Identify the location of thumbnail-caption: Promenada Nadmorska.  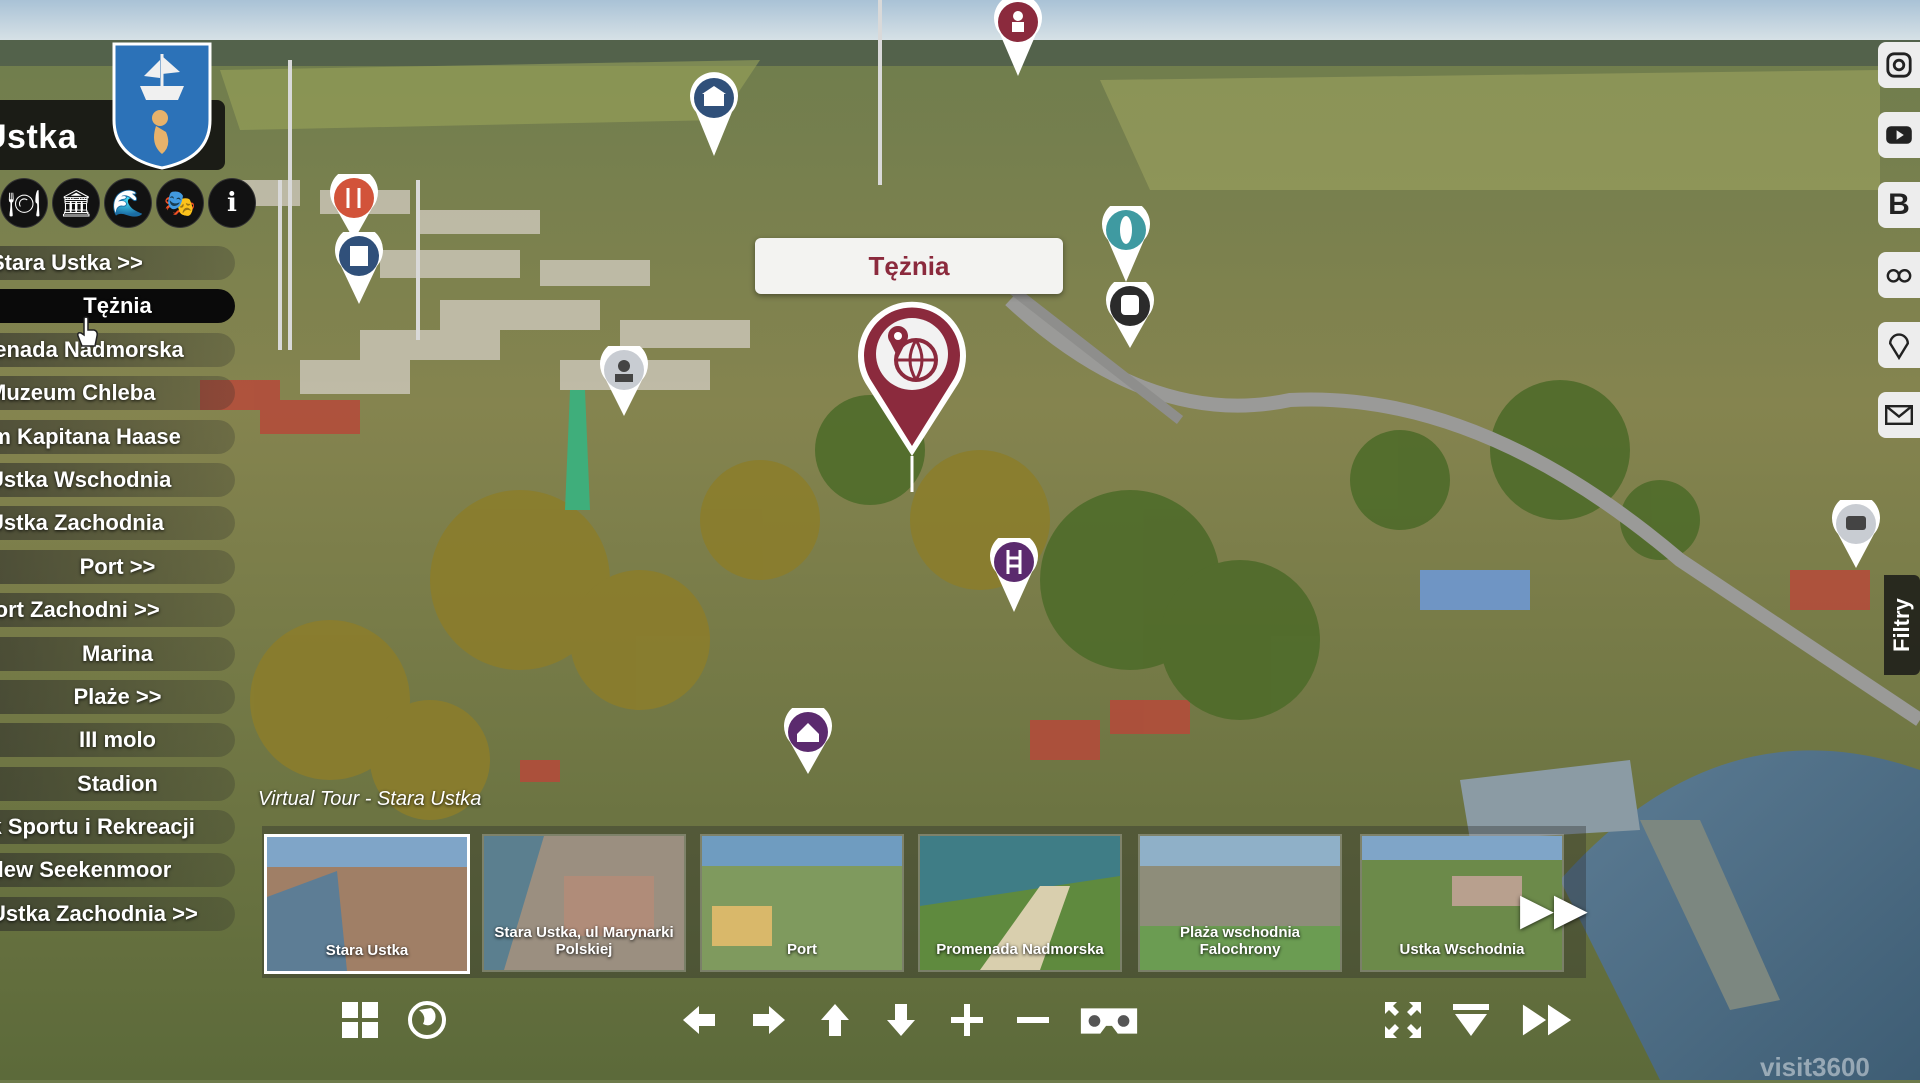
(1020, 949).